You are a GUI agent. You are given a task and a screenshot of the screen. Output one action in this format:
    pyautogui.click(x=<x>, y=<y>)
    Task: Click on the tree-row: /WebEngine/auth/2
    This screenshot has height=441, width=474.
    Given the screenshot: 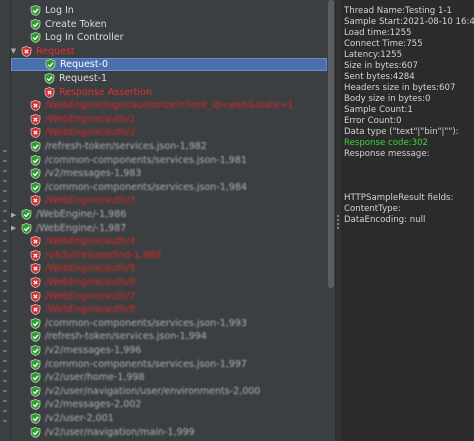 What is the action you would take?
    pyautogui.click(x=169, y=132)
    